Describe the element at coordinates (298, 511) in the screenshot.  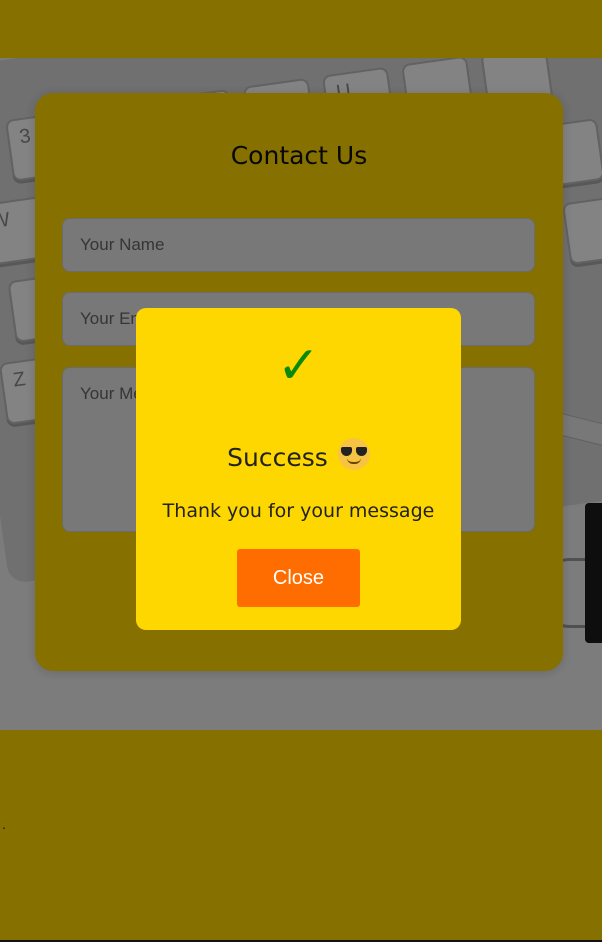
I see `dialog-message: Thank you for your message` at that location.